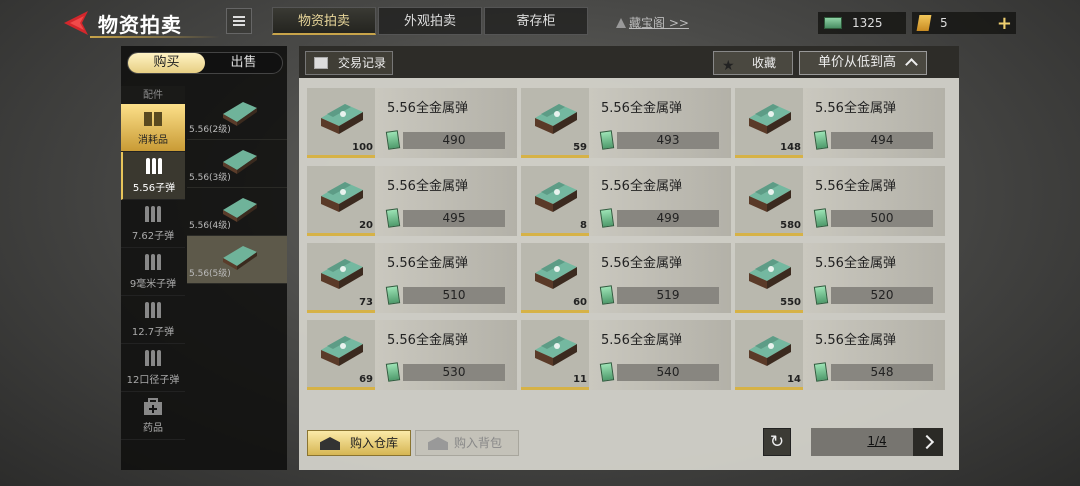 This screenshot has height=486, width=1080. I want to click on listing-card: 69 5.56全金属弹 530, so click(412, 355).